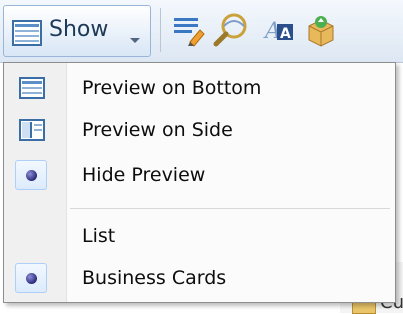 This screenshot has width=403, height=314. What do you see at coordinates (32, 88) in the screenshot?
I see `preview-bottom-icon` at bounding box center [32, 88].